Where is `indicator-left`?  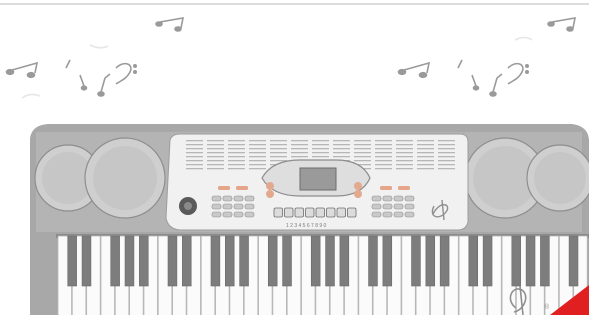 indicator-left is located at coordinates (270, 186).